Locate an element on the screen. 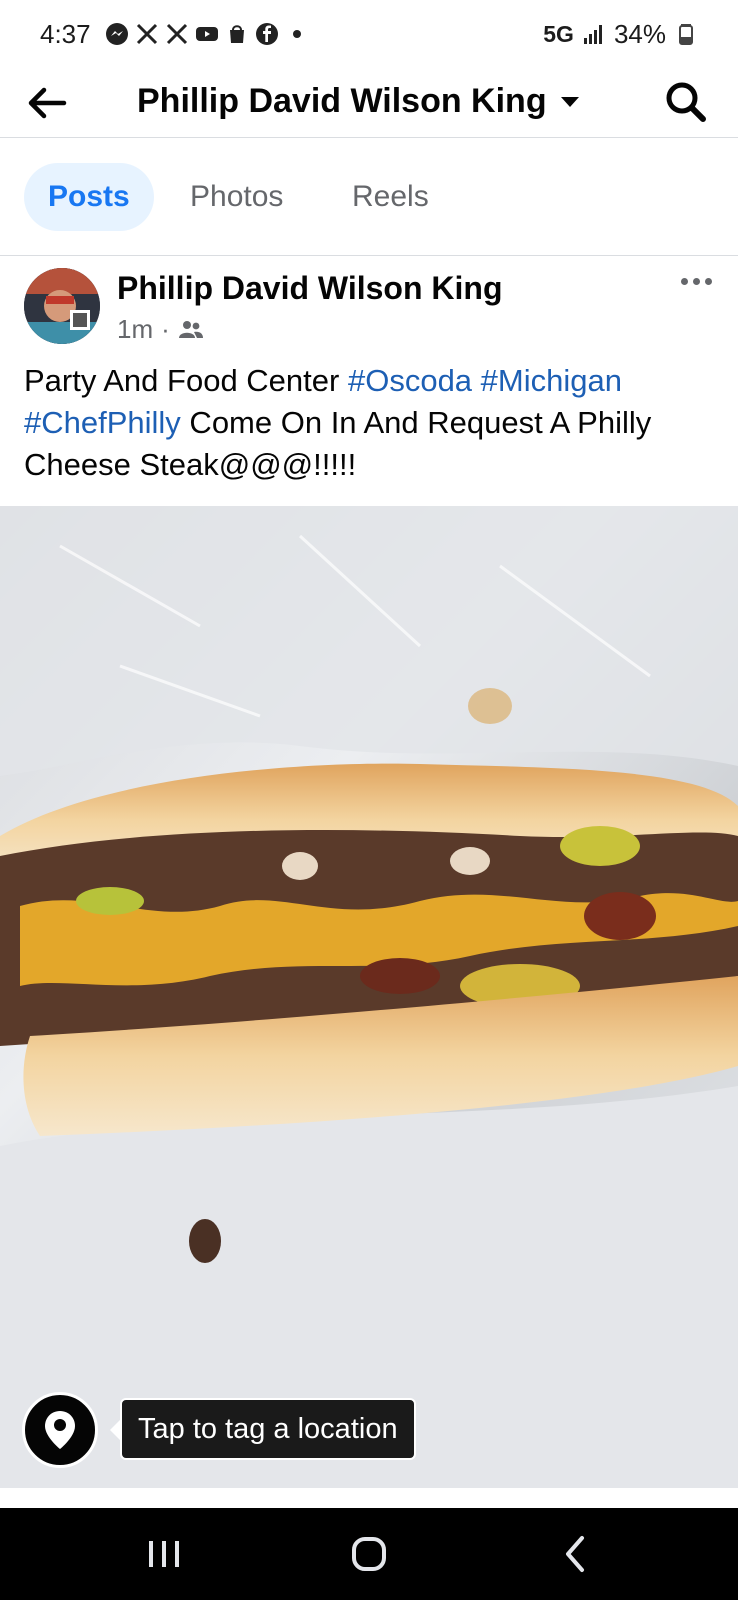 The width and height of the screenshot is (738, 1600). more-options-button is located at coordinates (696, 281).